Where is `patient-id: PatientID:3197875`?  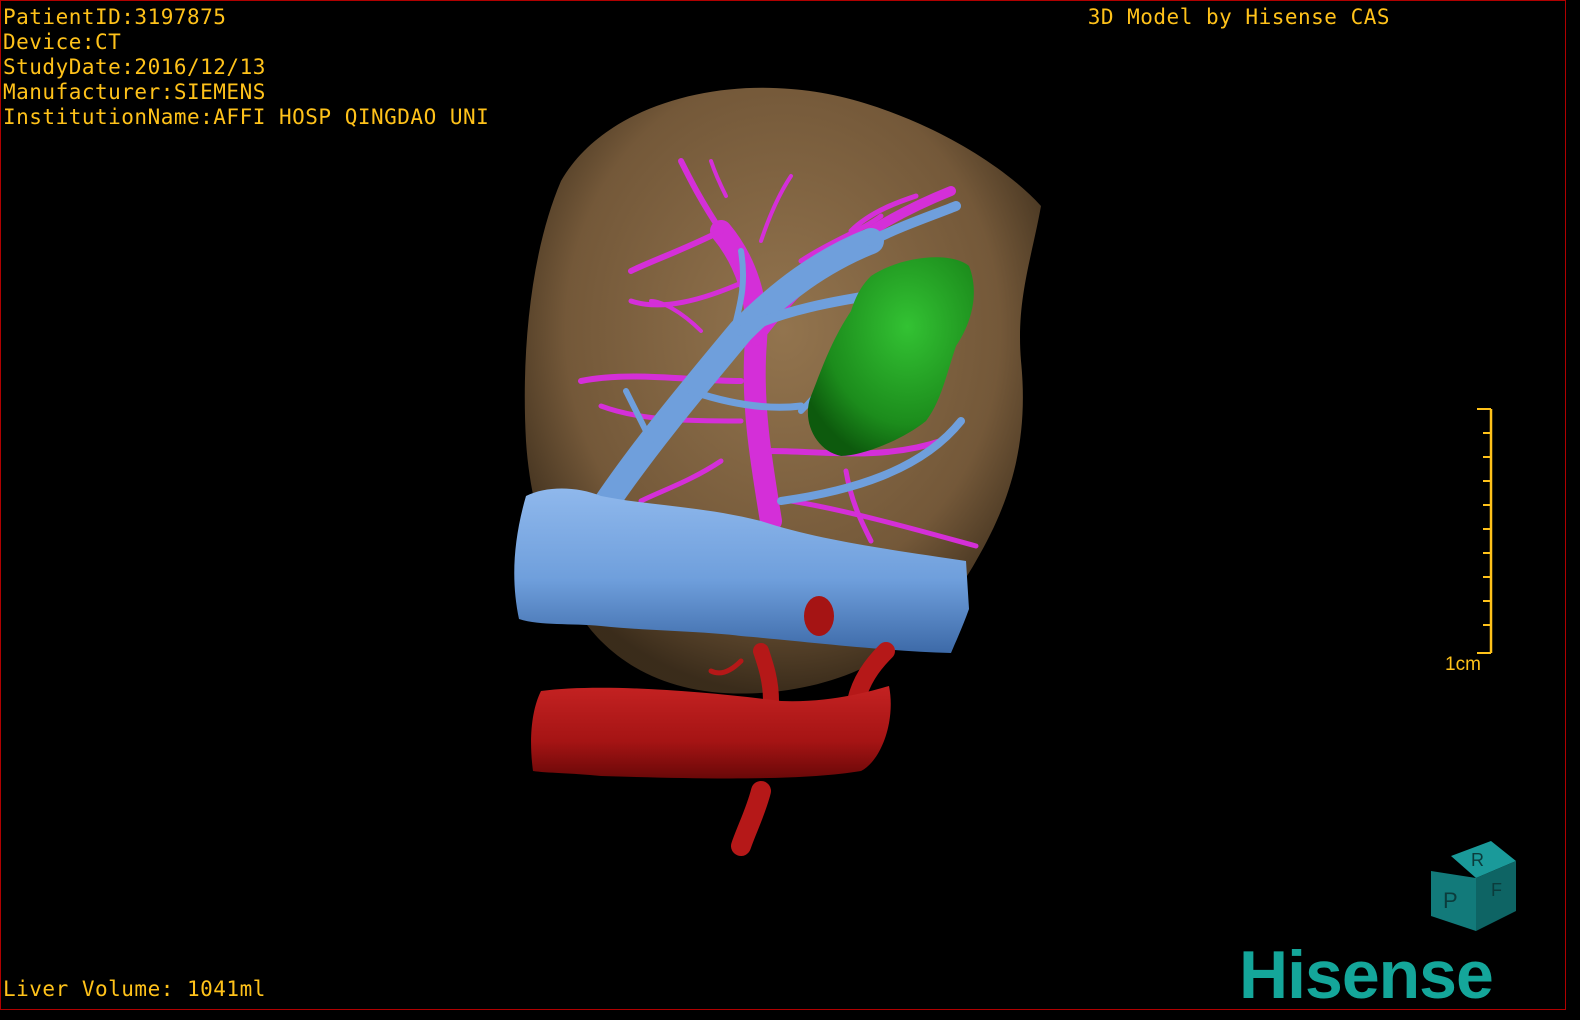 patient-id: PatientID:3197875 is located at coordinates (115, 17).